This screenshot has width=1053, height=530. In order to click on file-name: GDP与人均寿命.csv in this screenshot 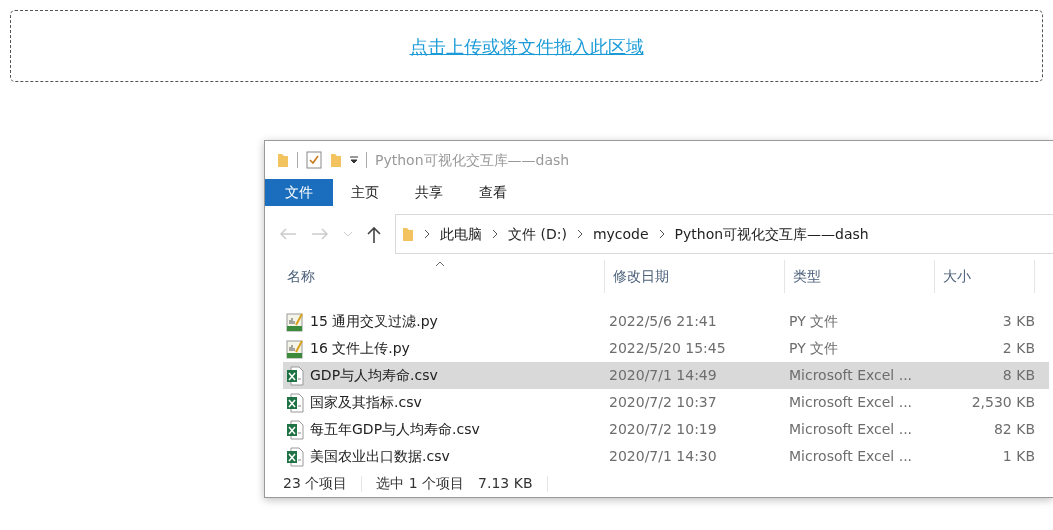, I will do `click(374, 376)`.